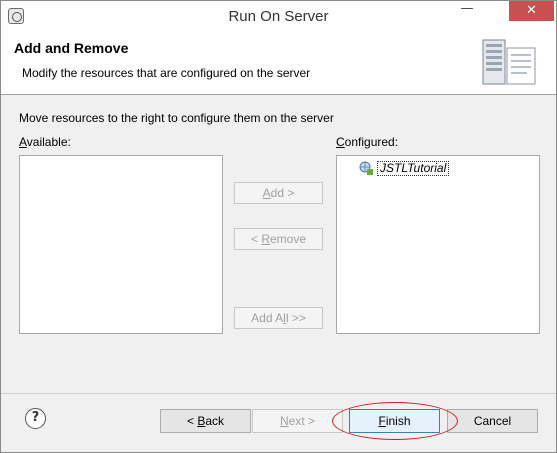  What do you see at coordinates (467, 12) in the screenshot?
I see `minimize-button: —` at bounding box center [467, 12].